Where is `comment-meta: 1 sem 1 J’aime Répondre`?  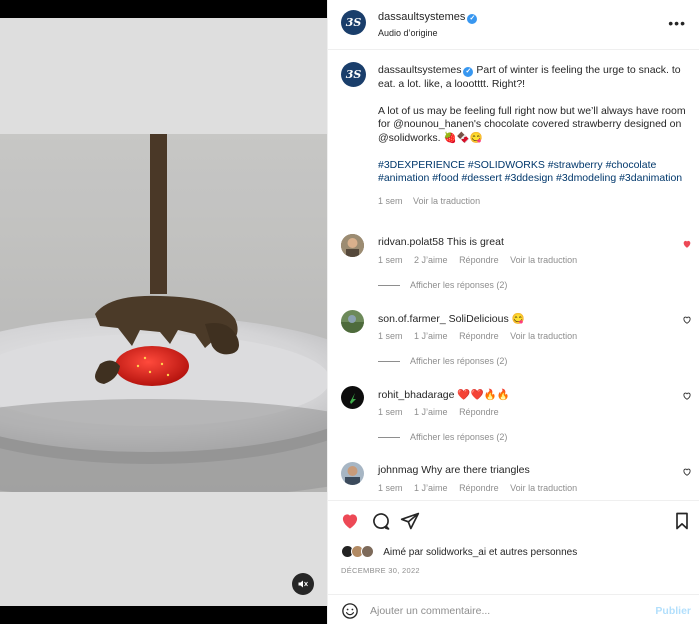
comment-meta: 1 sem 1 J’aime Répondre is located at coordinates (443, 412).